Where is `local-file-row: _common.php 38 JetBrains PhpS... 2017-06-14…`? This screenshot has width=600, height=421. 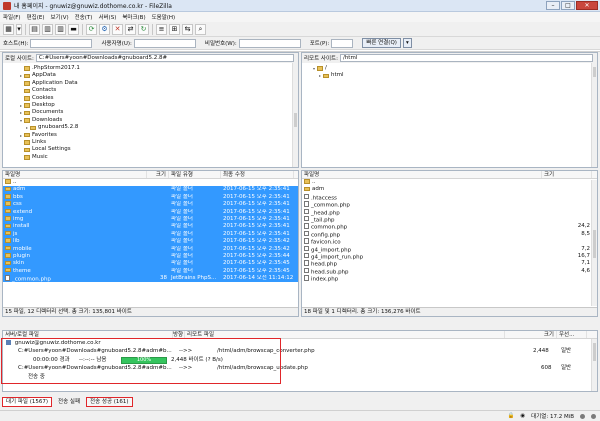 local-file-row: _common.php 38 JetBrains PhpS... 2017-06-14… is located at coordinates (150, 279).